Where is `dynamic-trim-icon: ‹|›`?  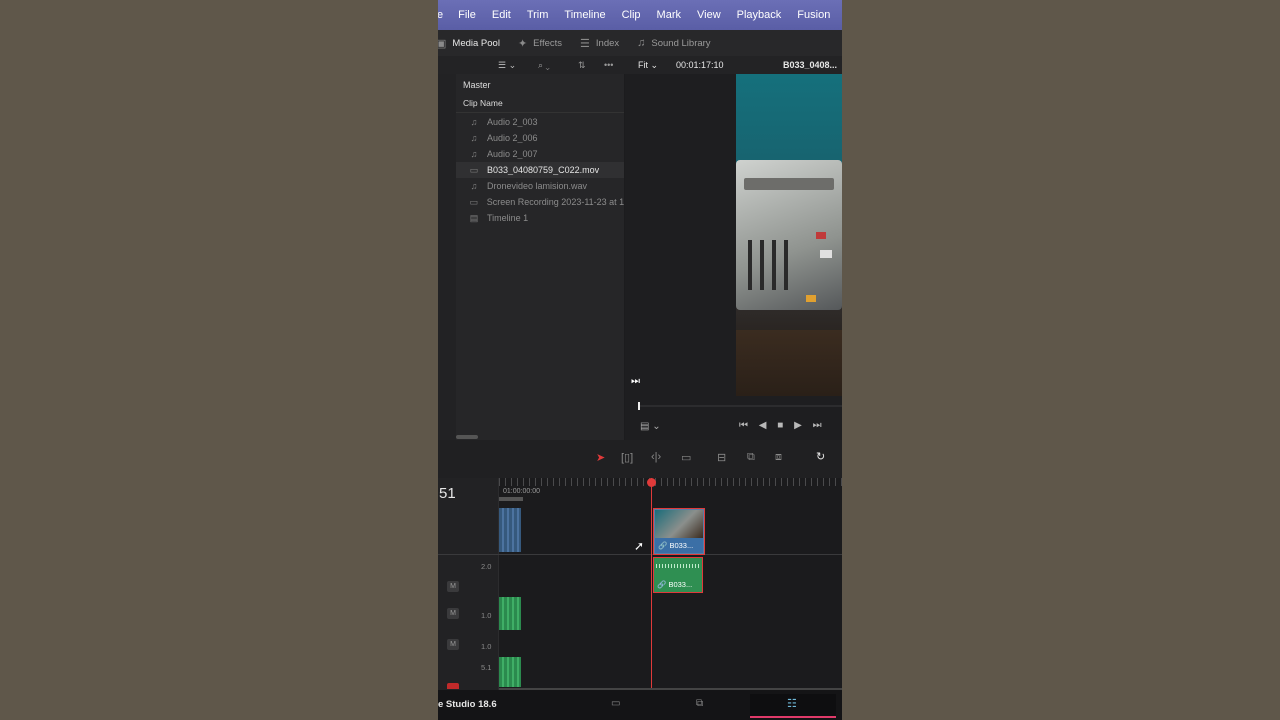 dynamic-trim-icon: ‹|› is located at coordinates (656, 457).